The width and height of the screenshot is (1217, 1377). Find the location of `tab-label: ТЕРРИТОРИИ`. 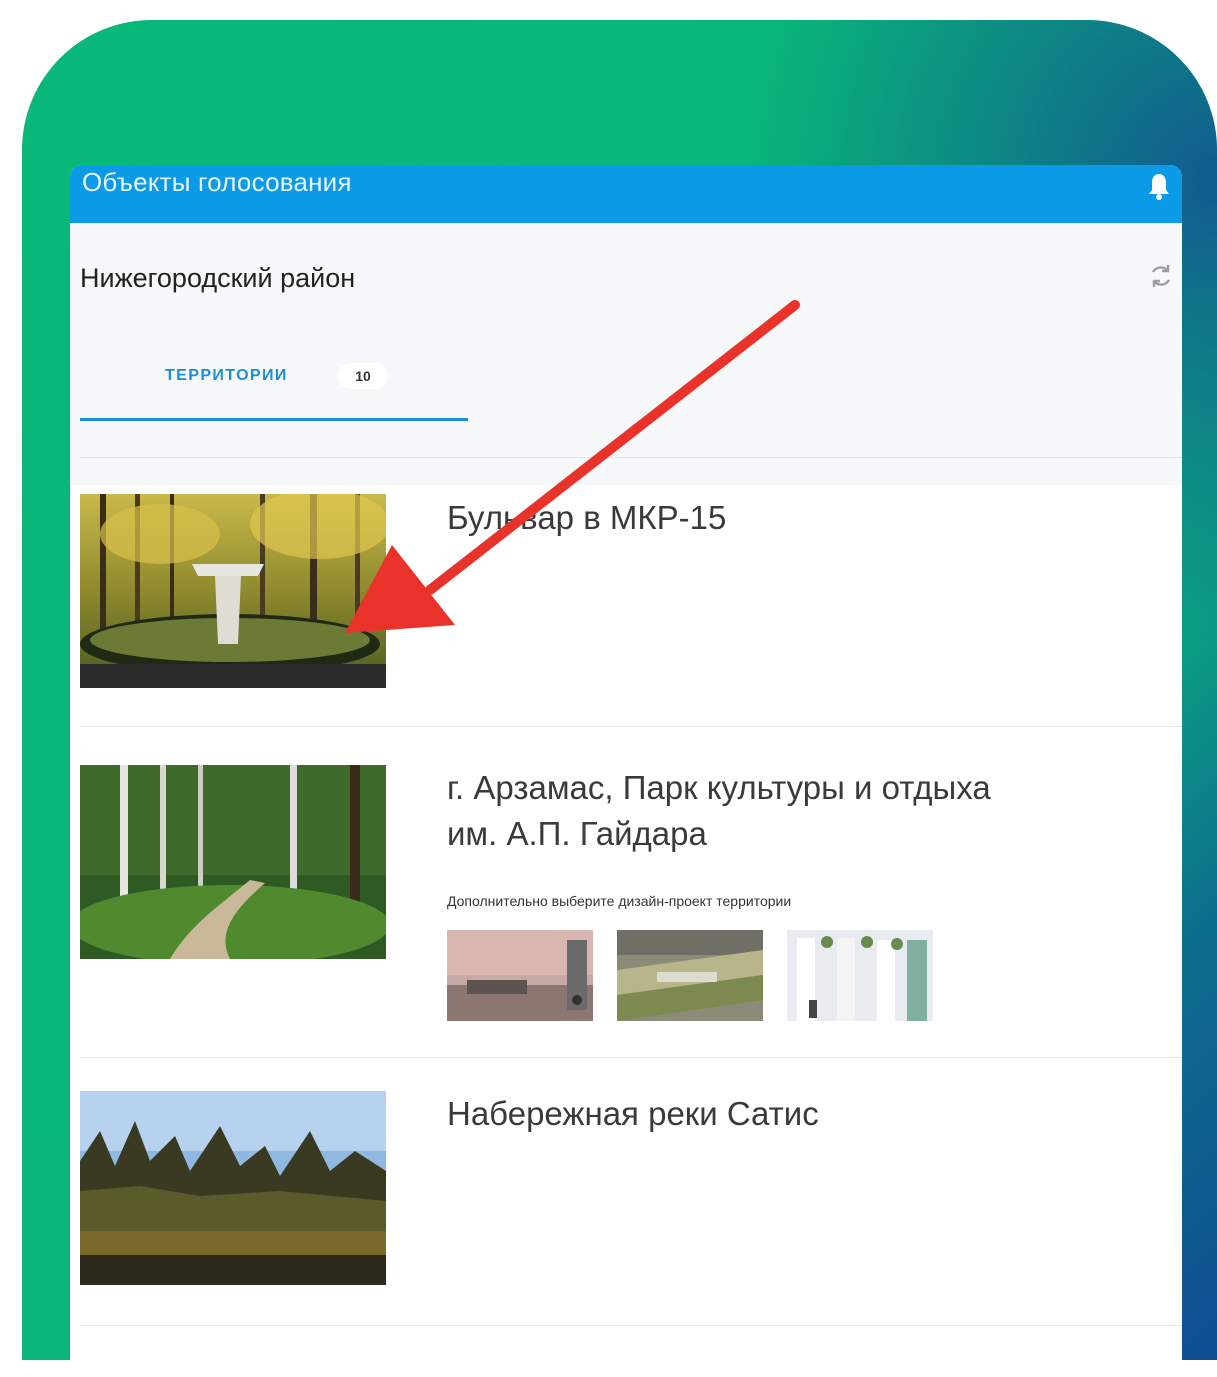

tab-label: ТЕРРИТОРИИ is located at coordinates (226, 375).